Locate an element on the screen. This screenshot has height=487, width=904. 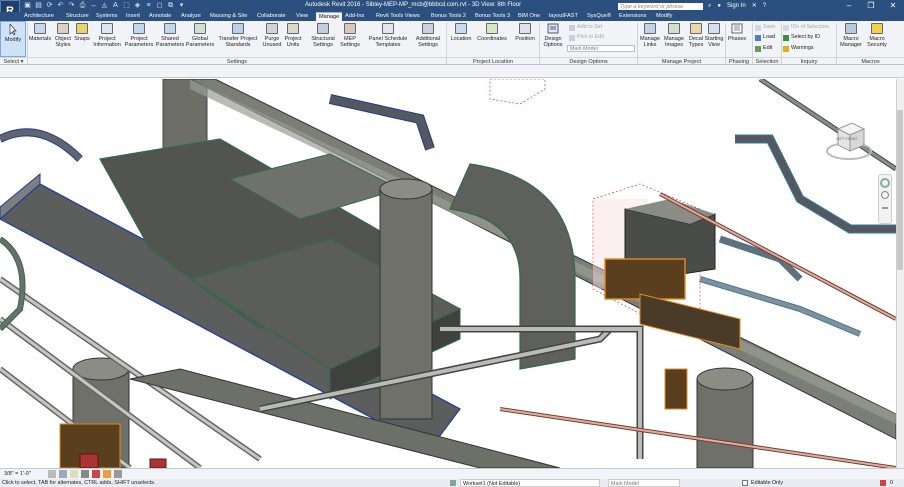
temporary-hide-icon is located at coordinates (107, 474).